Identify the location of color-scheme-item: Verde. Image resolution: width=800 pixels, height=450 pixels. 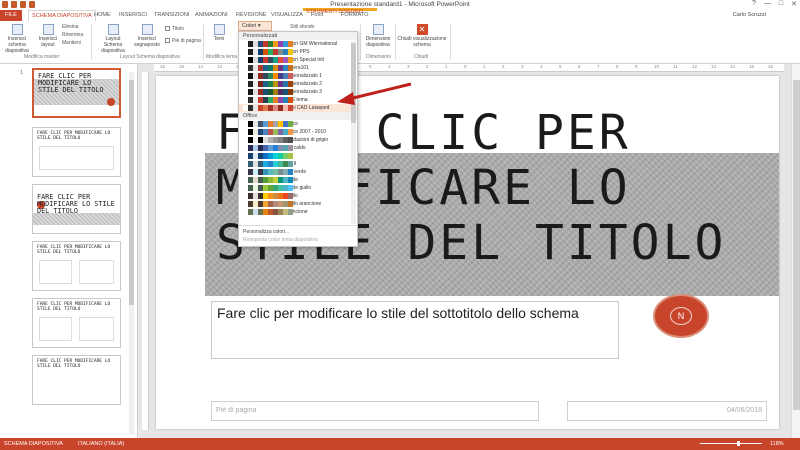
(298, 180).